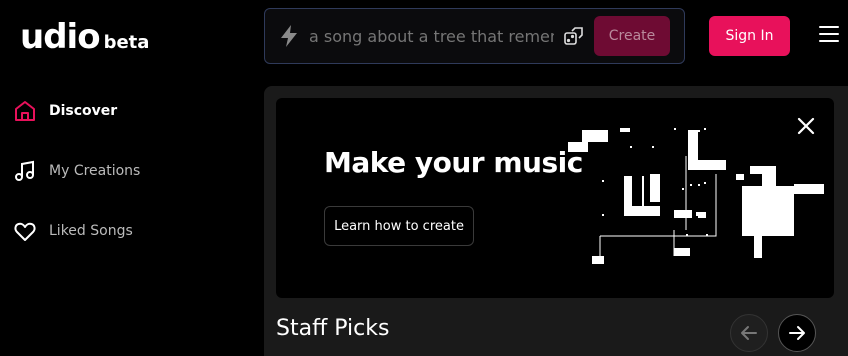 The height and width of the screenshot is (356, 848). I want to click on sidebar-item-my-creations: My Creations, so click(76, 171).